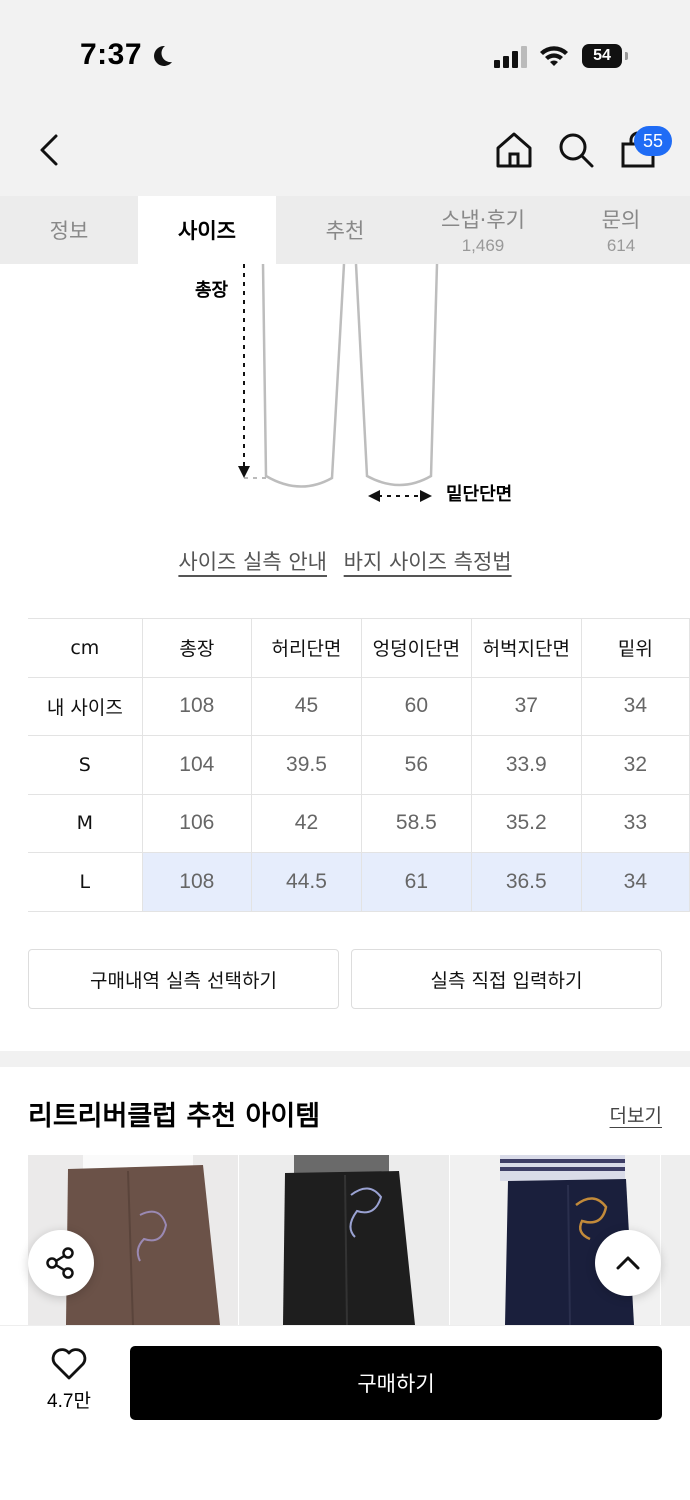 The width and height of the screenshot is (690, 1500). I want to click on status-bar: 7:37 54, so click(345, 50).